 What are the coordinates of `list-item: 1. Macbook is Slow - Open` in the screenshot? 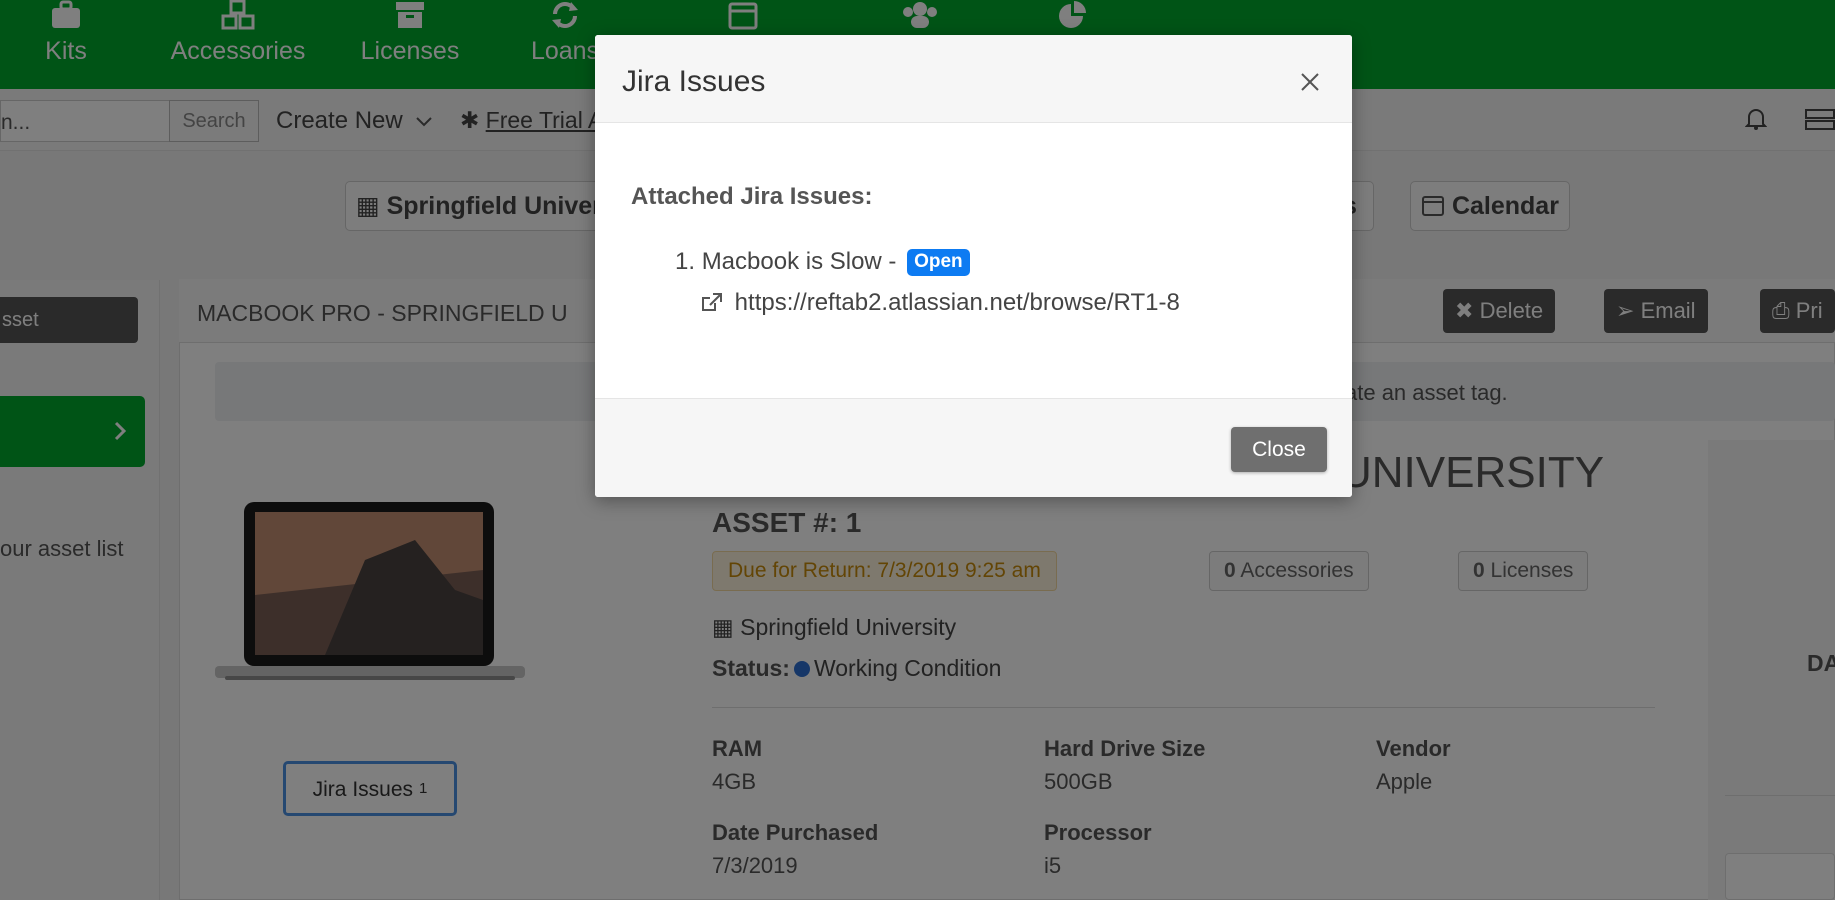 It's located at (822, 262).